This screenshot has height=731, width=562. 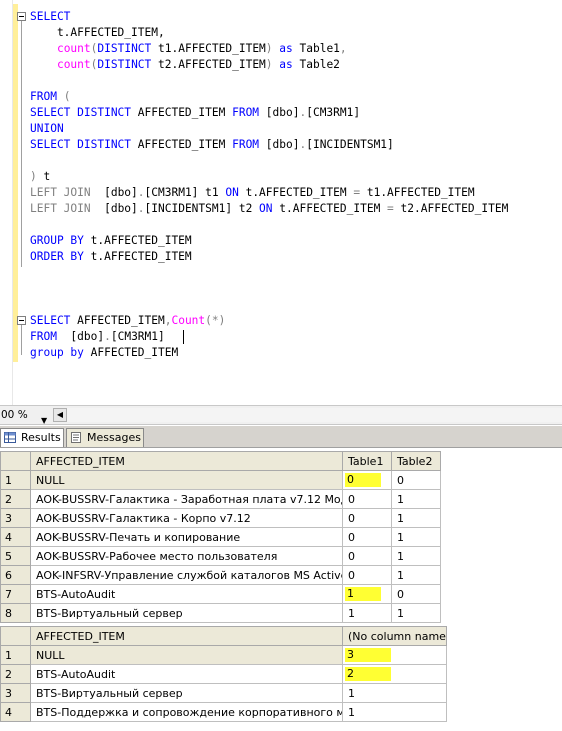 I want to click on cell-count: 2, so click(x=394, y=674).